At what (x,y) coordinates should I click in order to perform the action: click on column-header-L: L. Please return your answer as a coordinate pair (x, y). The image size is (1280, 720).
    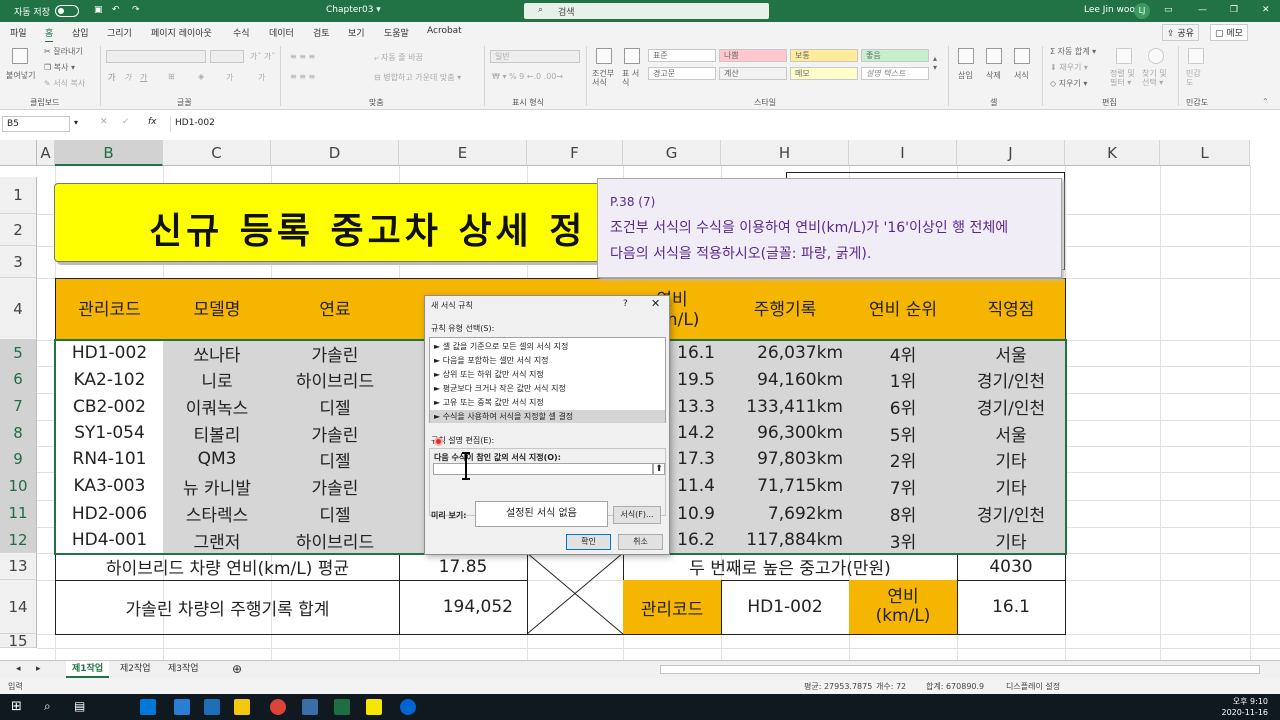
    Looking at the image, I should click on (1205, 153).